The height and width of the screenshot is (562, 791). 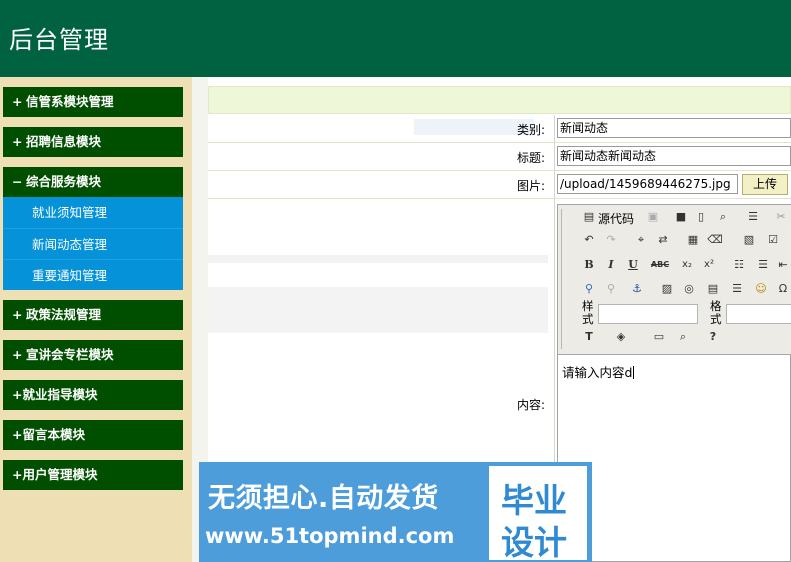 What do you see at coordinates (17, 181) in the screenshot?
I see `minus-icon: −` at bounding box center [17, 181].